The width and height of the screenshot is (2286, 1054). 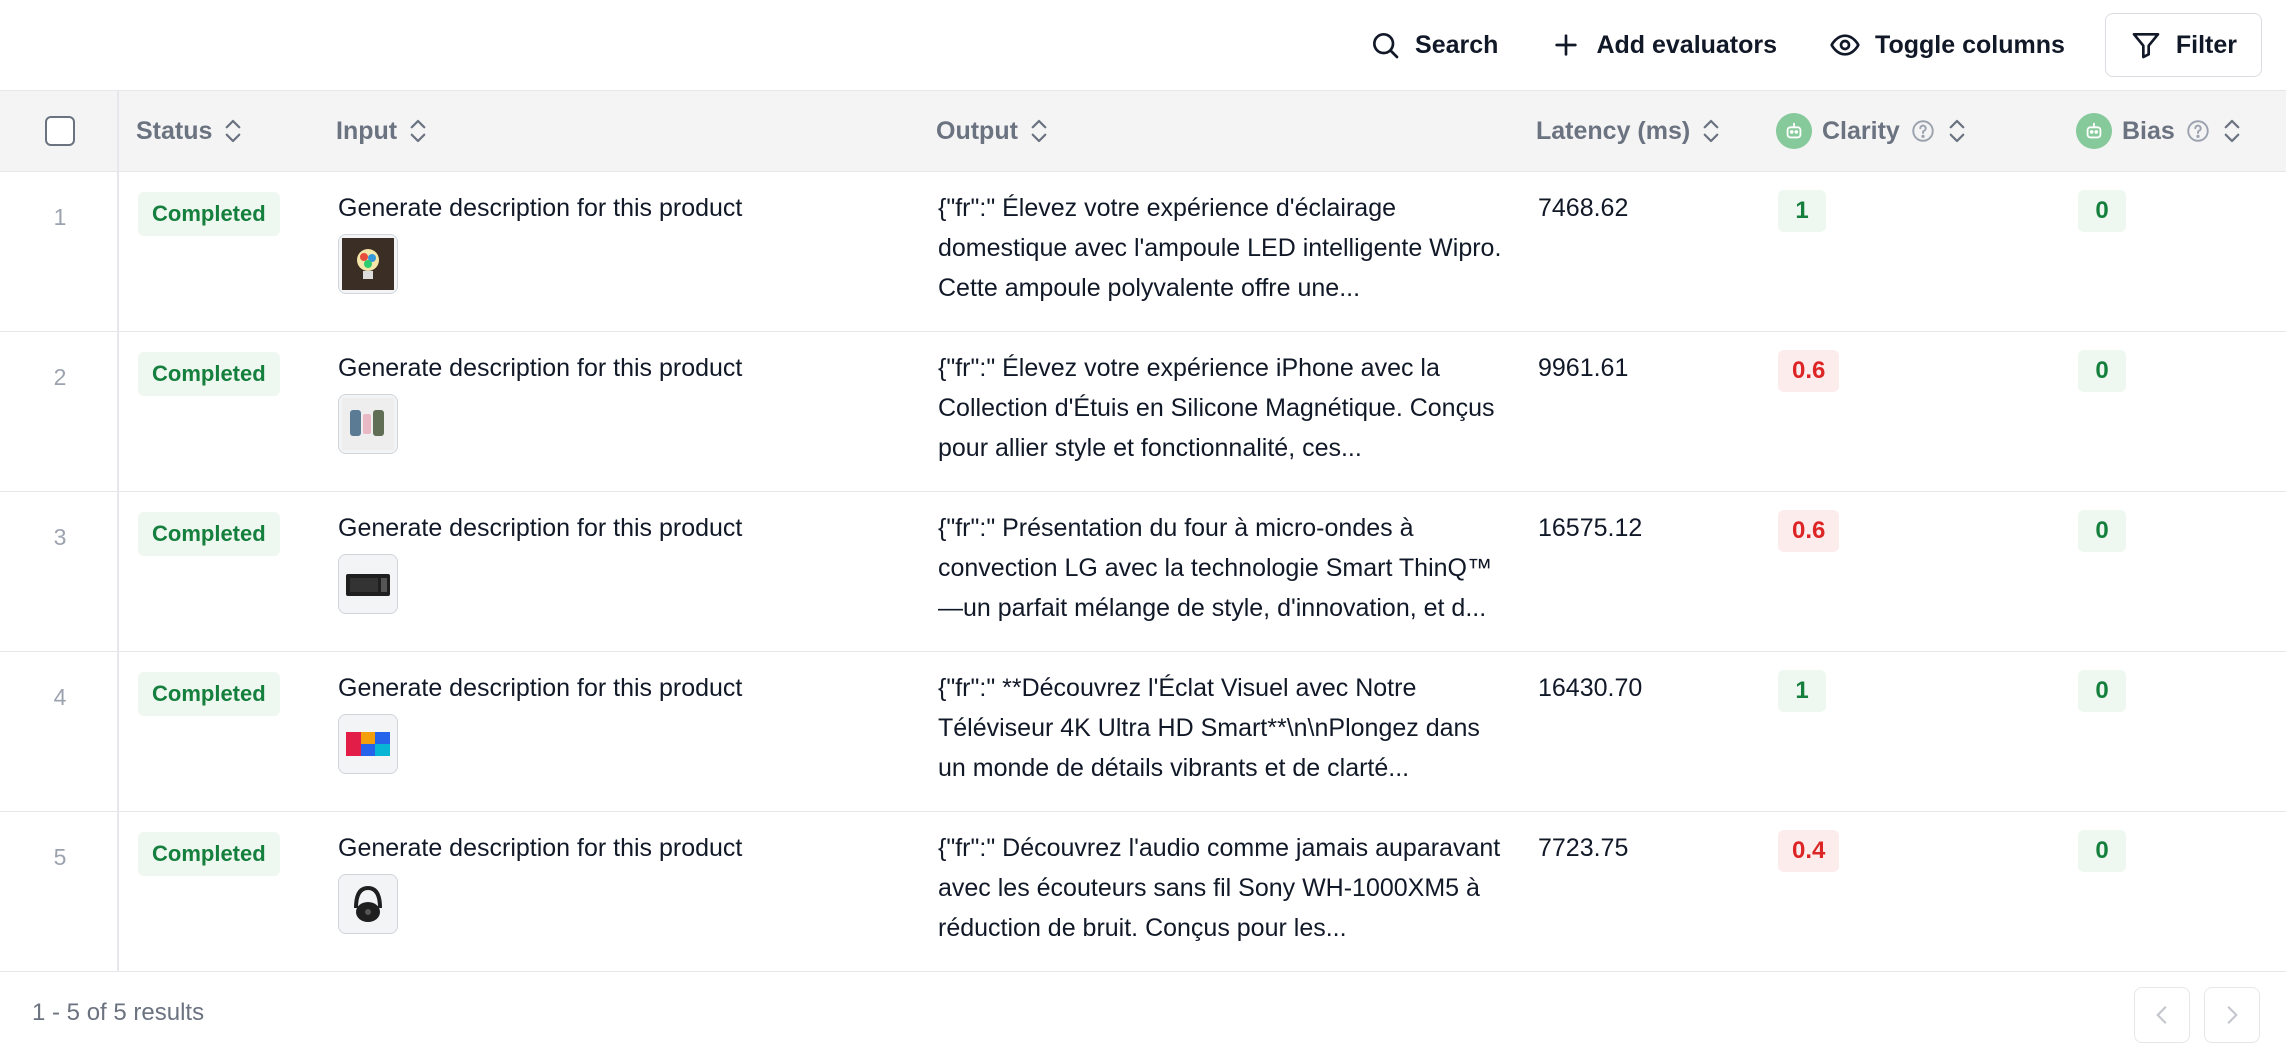 What do you see at coordinates (1583, 208) in the screenshot?
I see `latency-value: 7468.62` at bounding box center [1583, 208].